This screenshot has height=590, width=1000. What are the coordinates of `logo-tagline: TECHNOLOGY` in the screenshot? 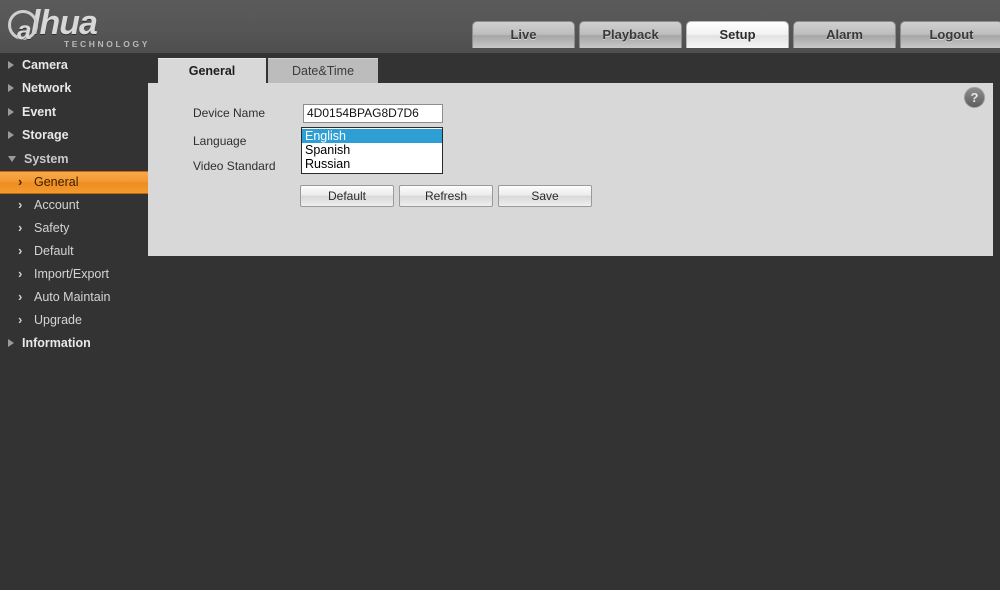 It's located at (107, 44).